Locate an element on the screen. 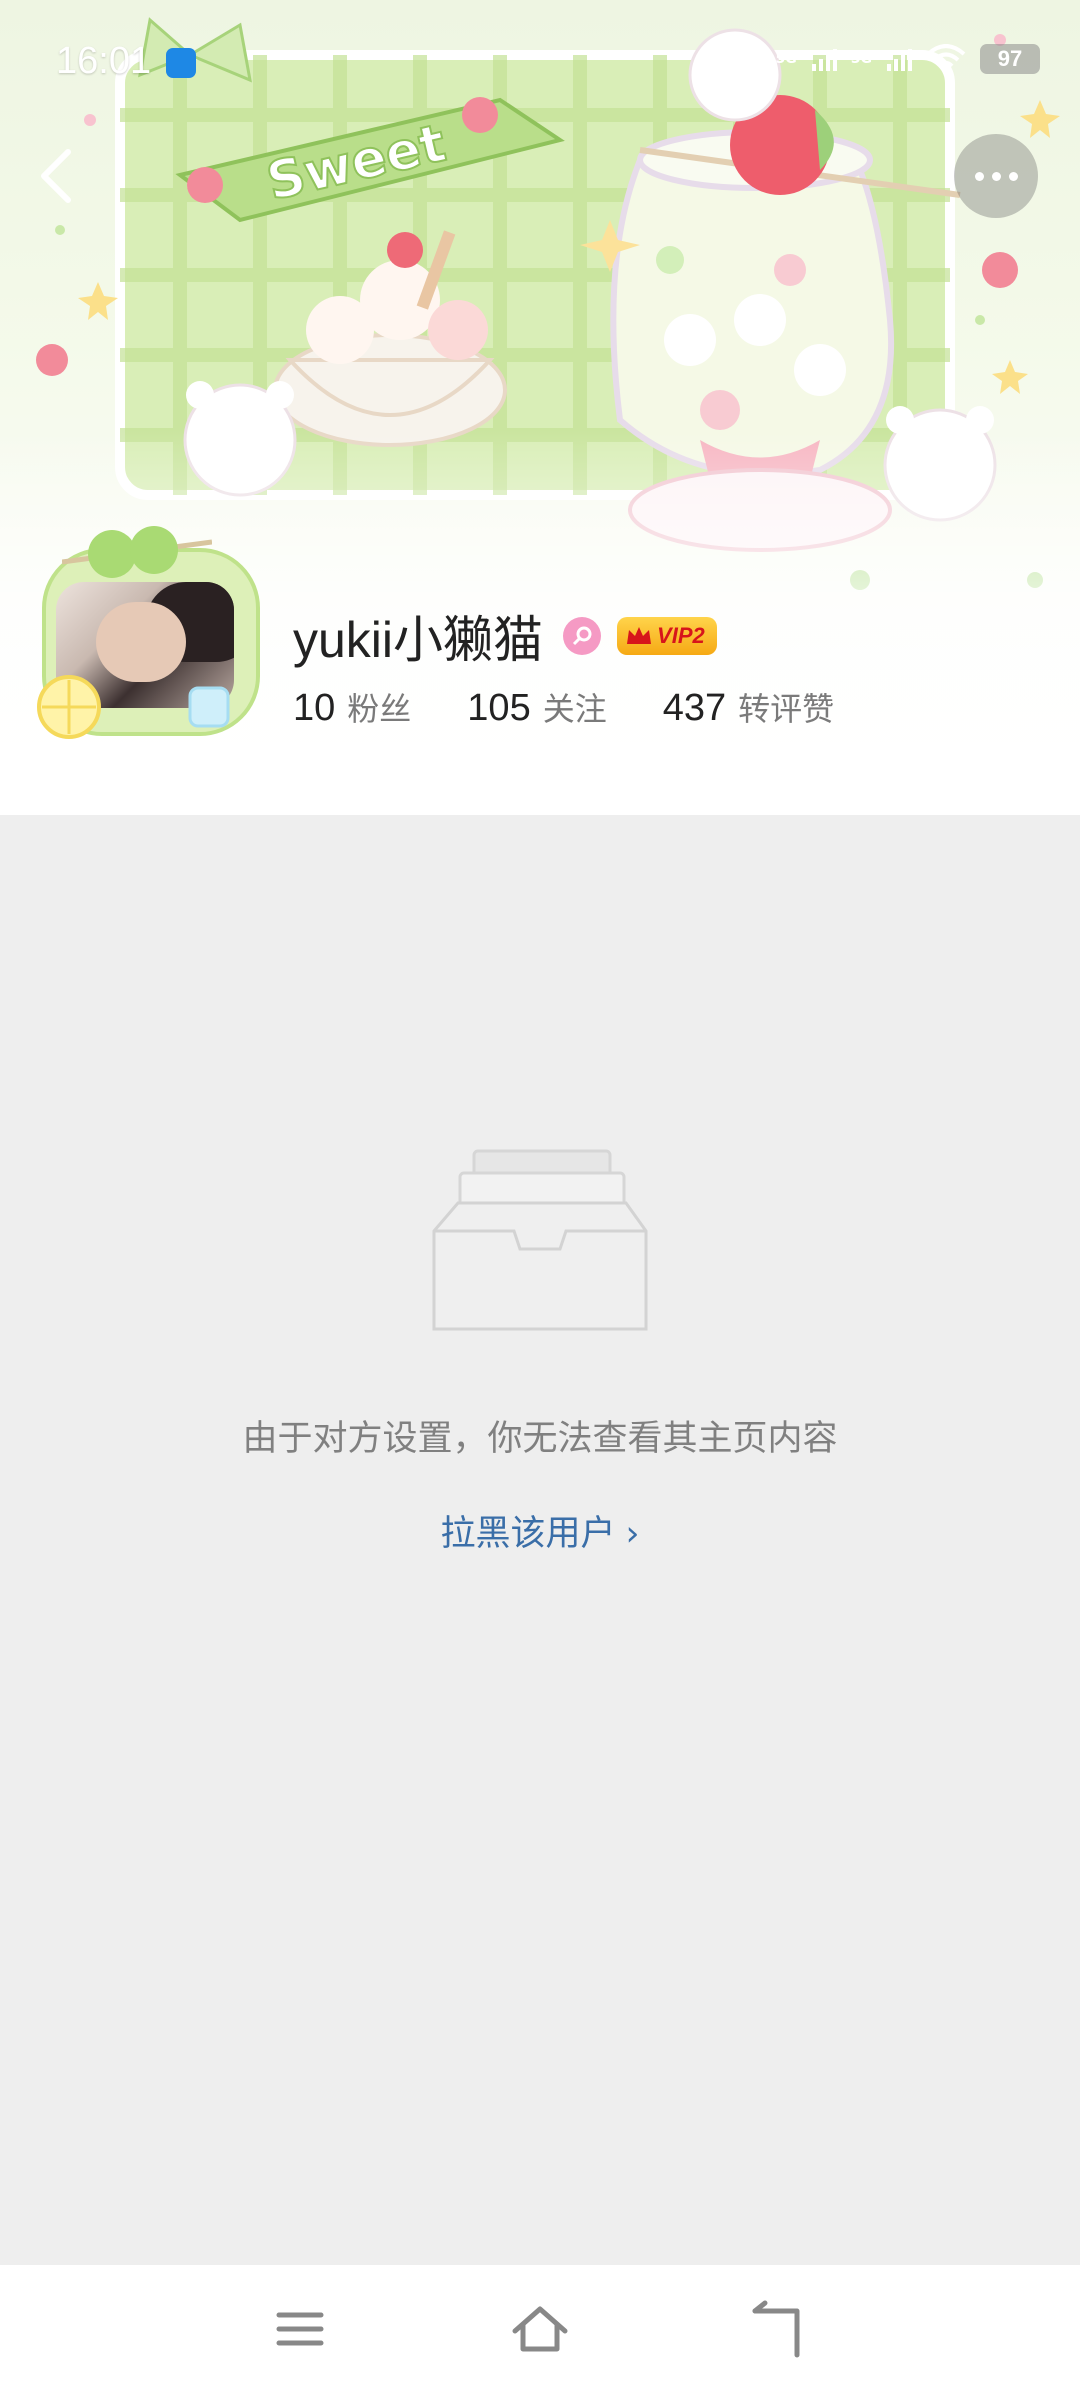  female-symbol-icon is located at coordinates (582, 636).